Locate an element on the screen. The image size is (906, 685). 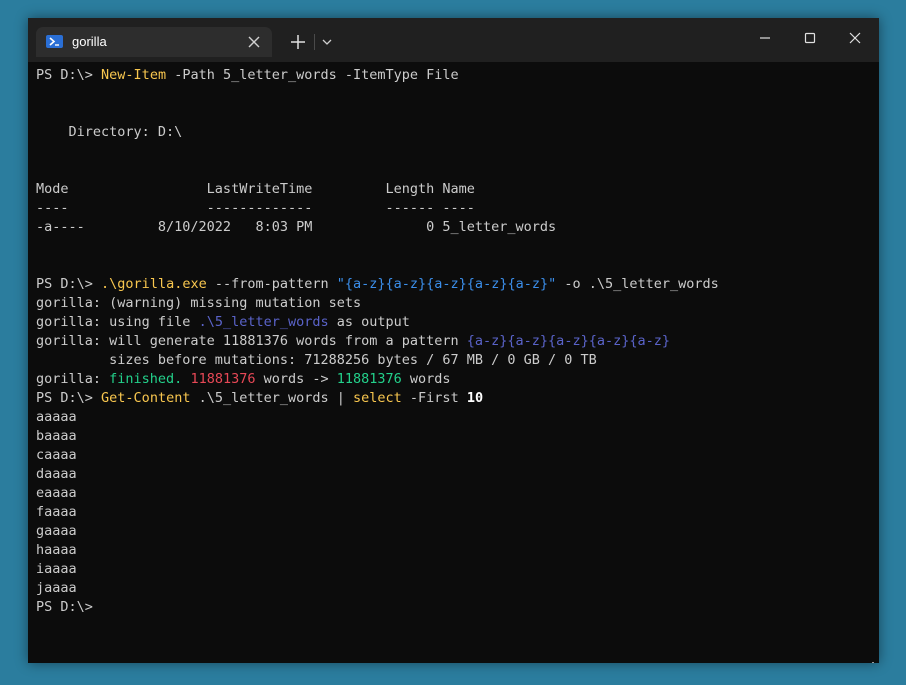
close-window-icon is located at coordinates (855, 38).